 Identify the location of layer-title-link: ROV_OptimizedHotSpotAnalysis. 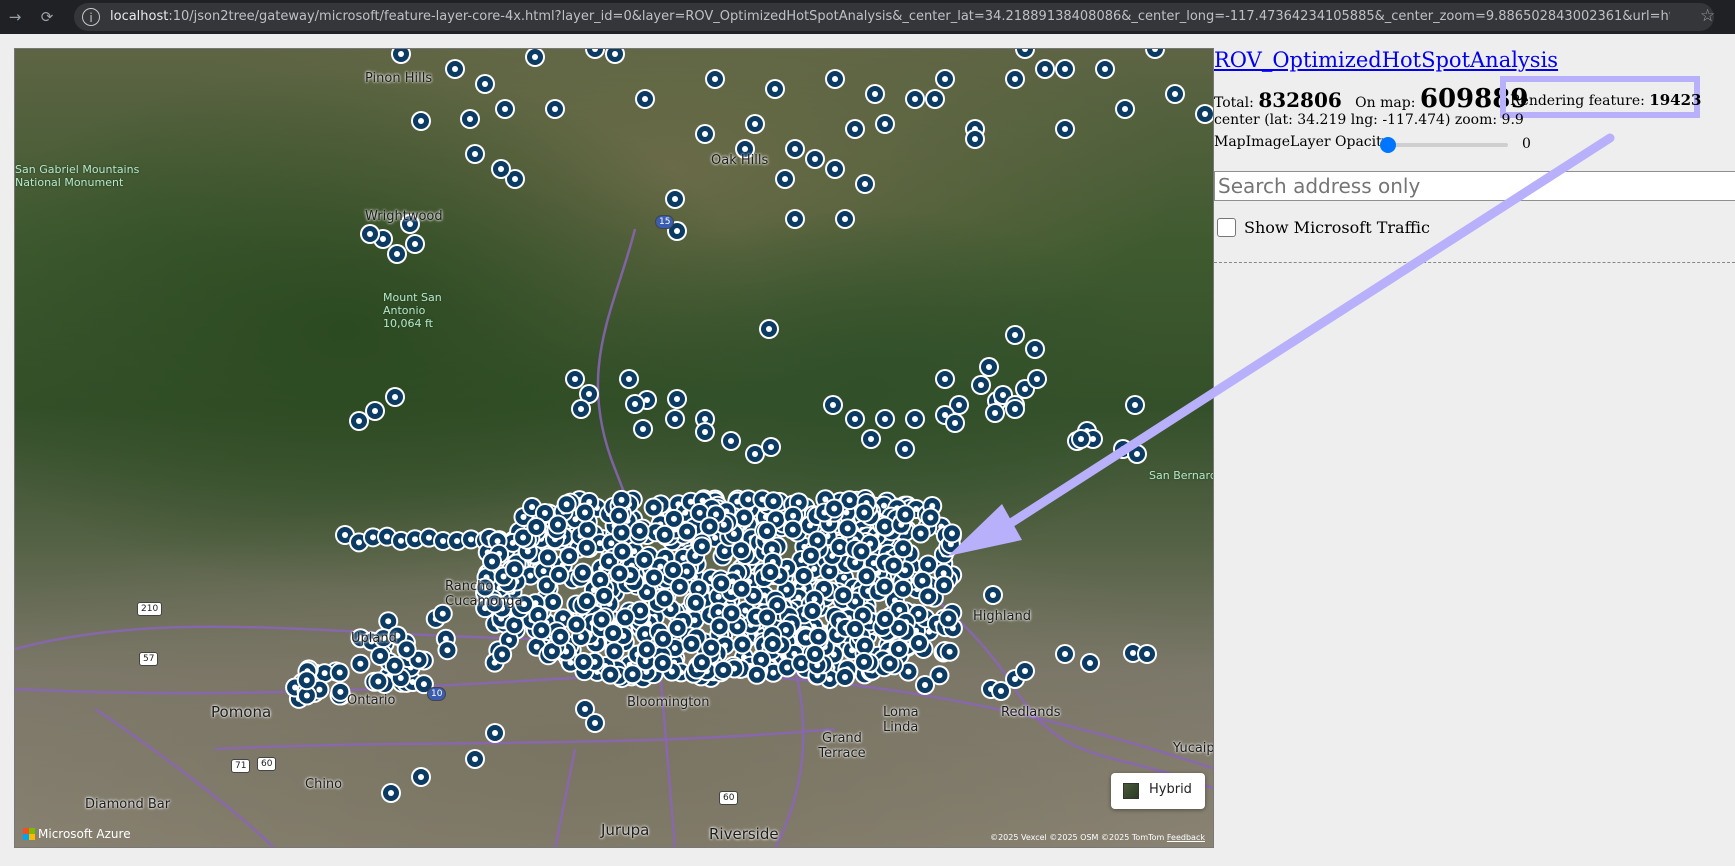
(1386, 60).